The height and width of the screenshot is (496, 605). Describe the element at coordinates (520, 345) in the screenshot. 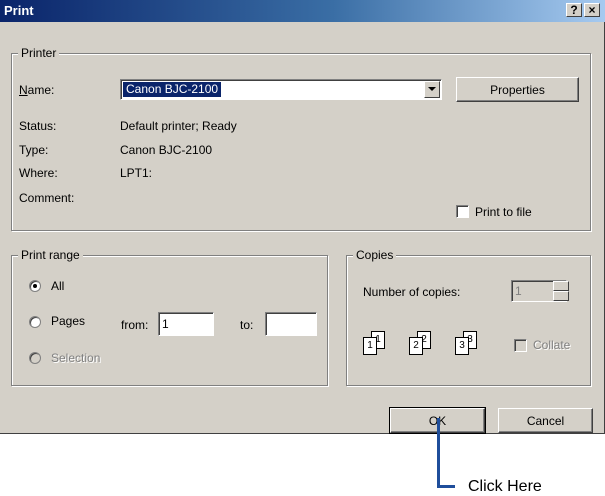

I see `collate-checkbox` at that location.